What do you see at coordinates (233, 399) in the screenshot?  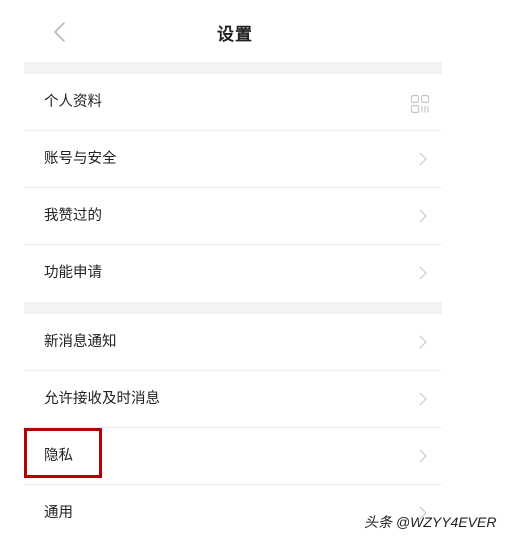 I see `settings-item-instant-messages: 允许接收及时消息` at bounding box center [233, 399].